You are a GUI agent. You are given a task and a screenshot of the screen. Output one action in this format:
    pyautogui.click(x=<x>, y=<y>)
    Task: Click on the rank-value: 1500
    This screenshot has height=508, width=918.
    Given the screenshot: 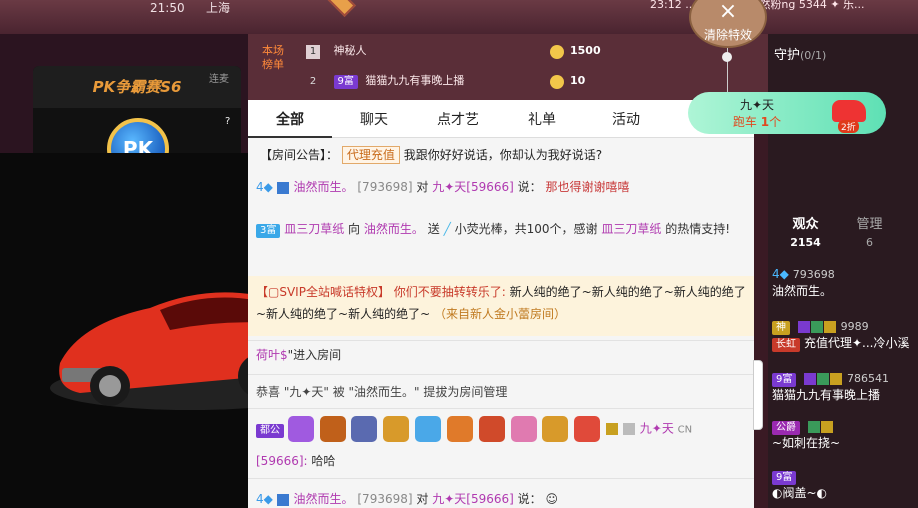 What is the action you would take?
    pyautogui.click(x=585, y=50)
    